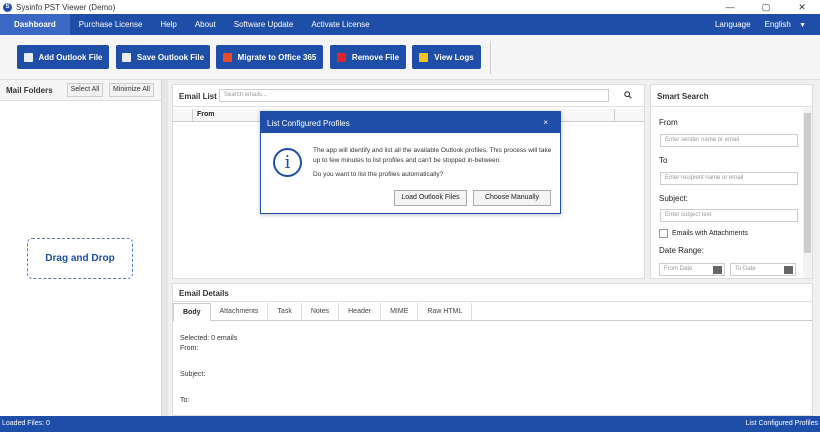  Describe the element at coordinates (131, 90) in the screenshot. I see `minimize-all-button: Minimize All` at that location.